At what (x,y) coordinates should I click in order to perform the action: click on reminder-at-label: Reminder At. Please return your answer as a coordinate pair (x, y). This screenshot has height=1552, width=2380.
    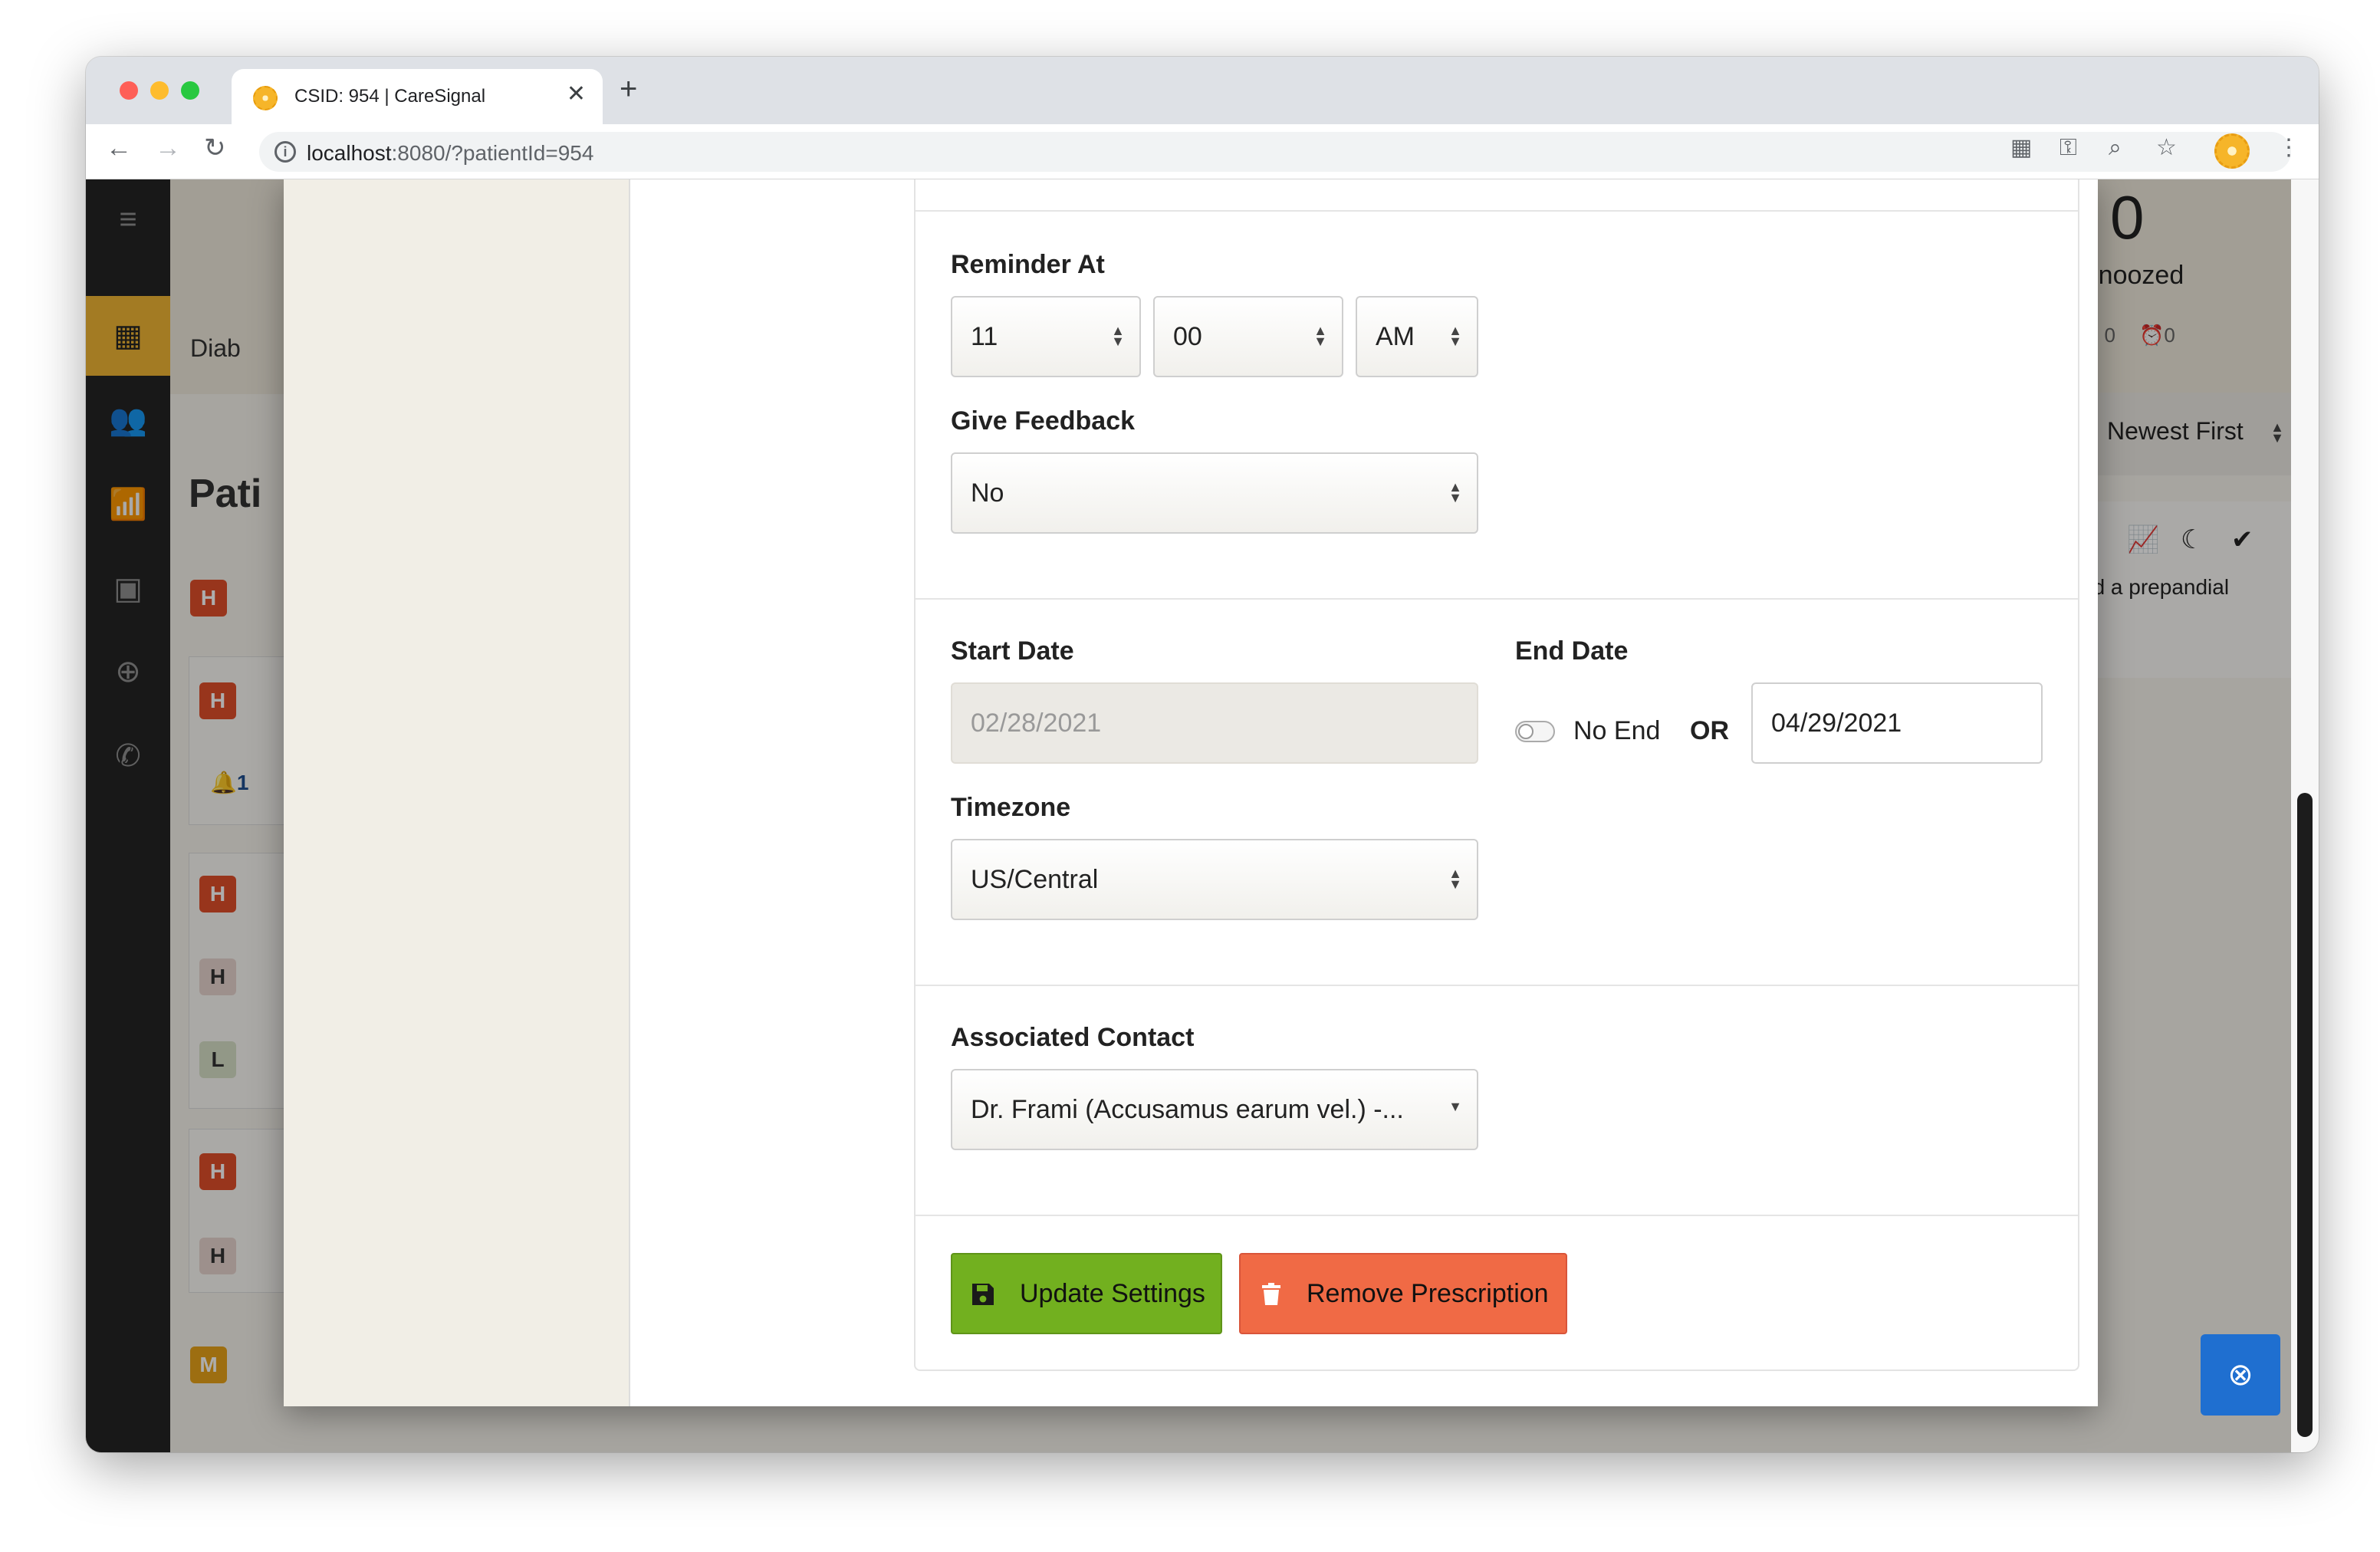
    Looking at the image, I should click on (1028, 264).